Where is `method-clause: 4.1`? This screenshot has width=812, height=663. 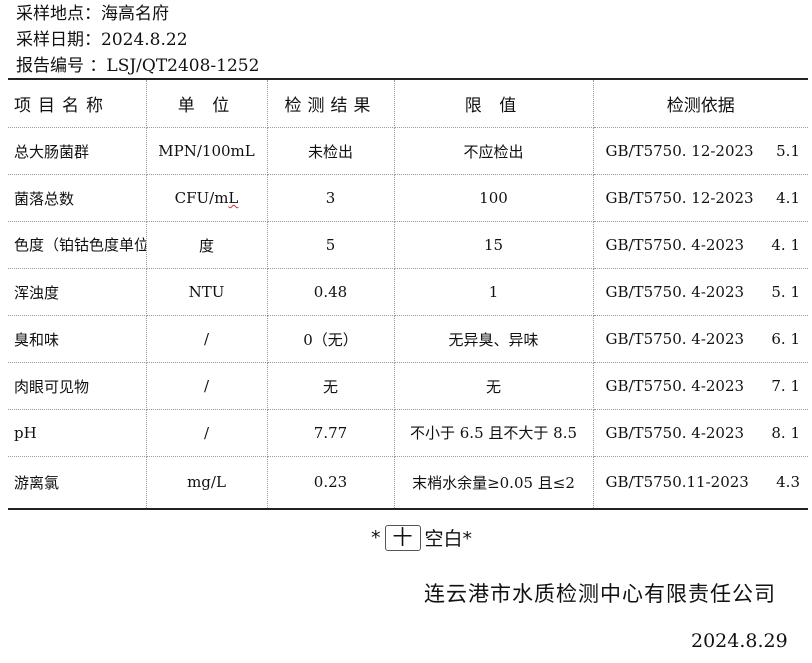 method-clause: 4.1 is located at coordinates (788, 198).